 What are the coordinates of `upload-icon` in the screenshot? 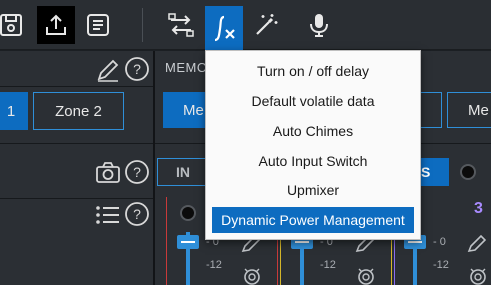 It's located at (56, 24).